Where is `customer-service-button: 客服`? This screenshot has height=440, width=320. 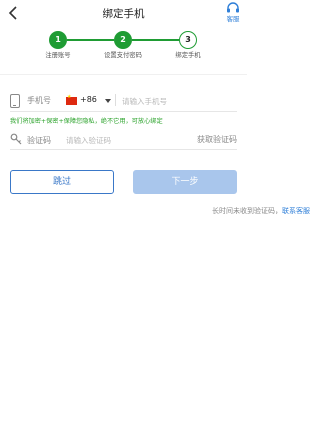
customer-service-button: 客服 is located at coordinates (233, 12).